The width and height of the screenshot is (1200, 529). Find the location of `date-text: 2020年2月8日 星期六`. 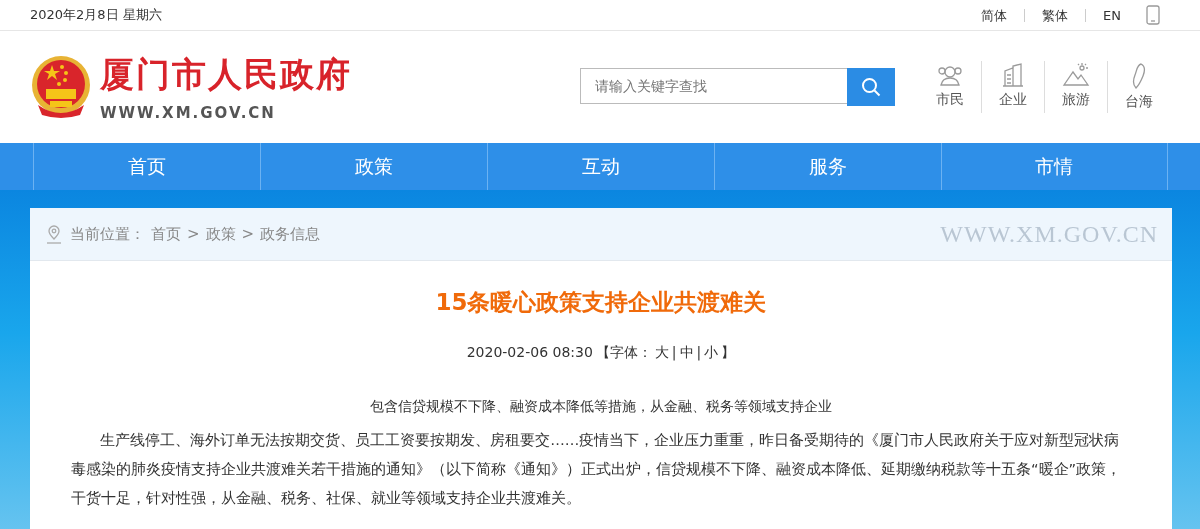

date-text: 2020年2月8日 星期六 is located at coordinates (96, 15).